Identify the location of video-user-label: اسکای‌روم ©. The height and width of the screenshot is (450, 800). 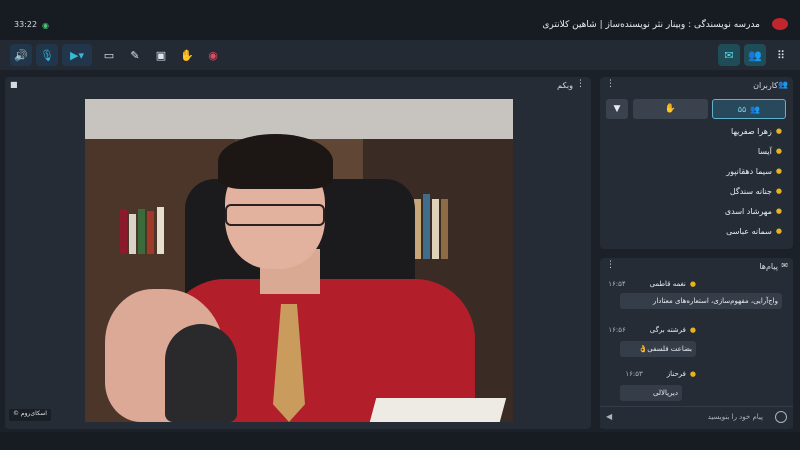
(30, 415).